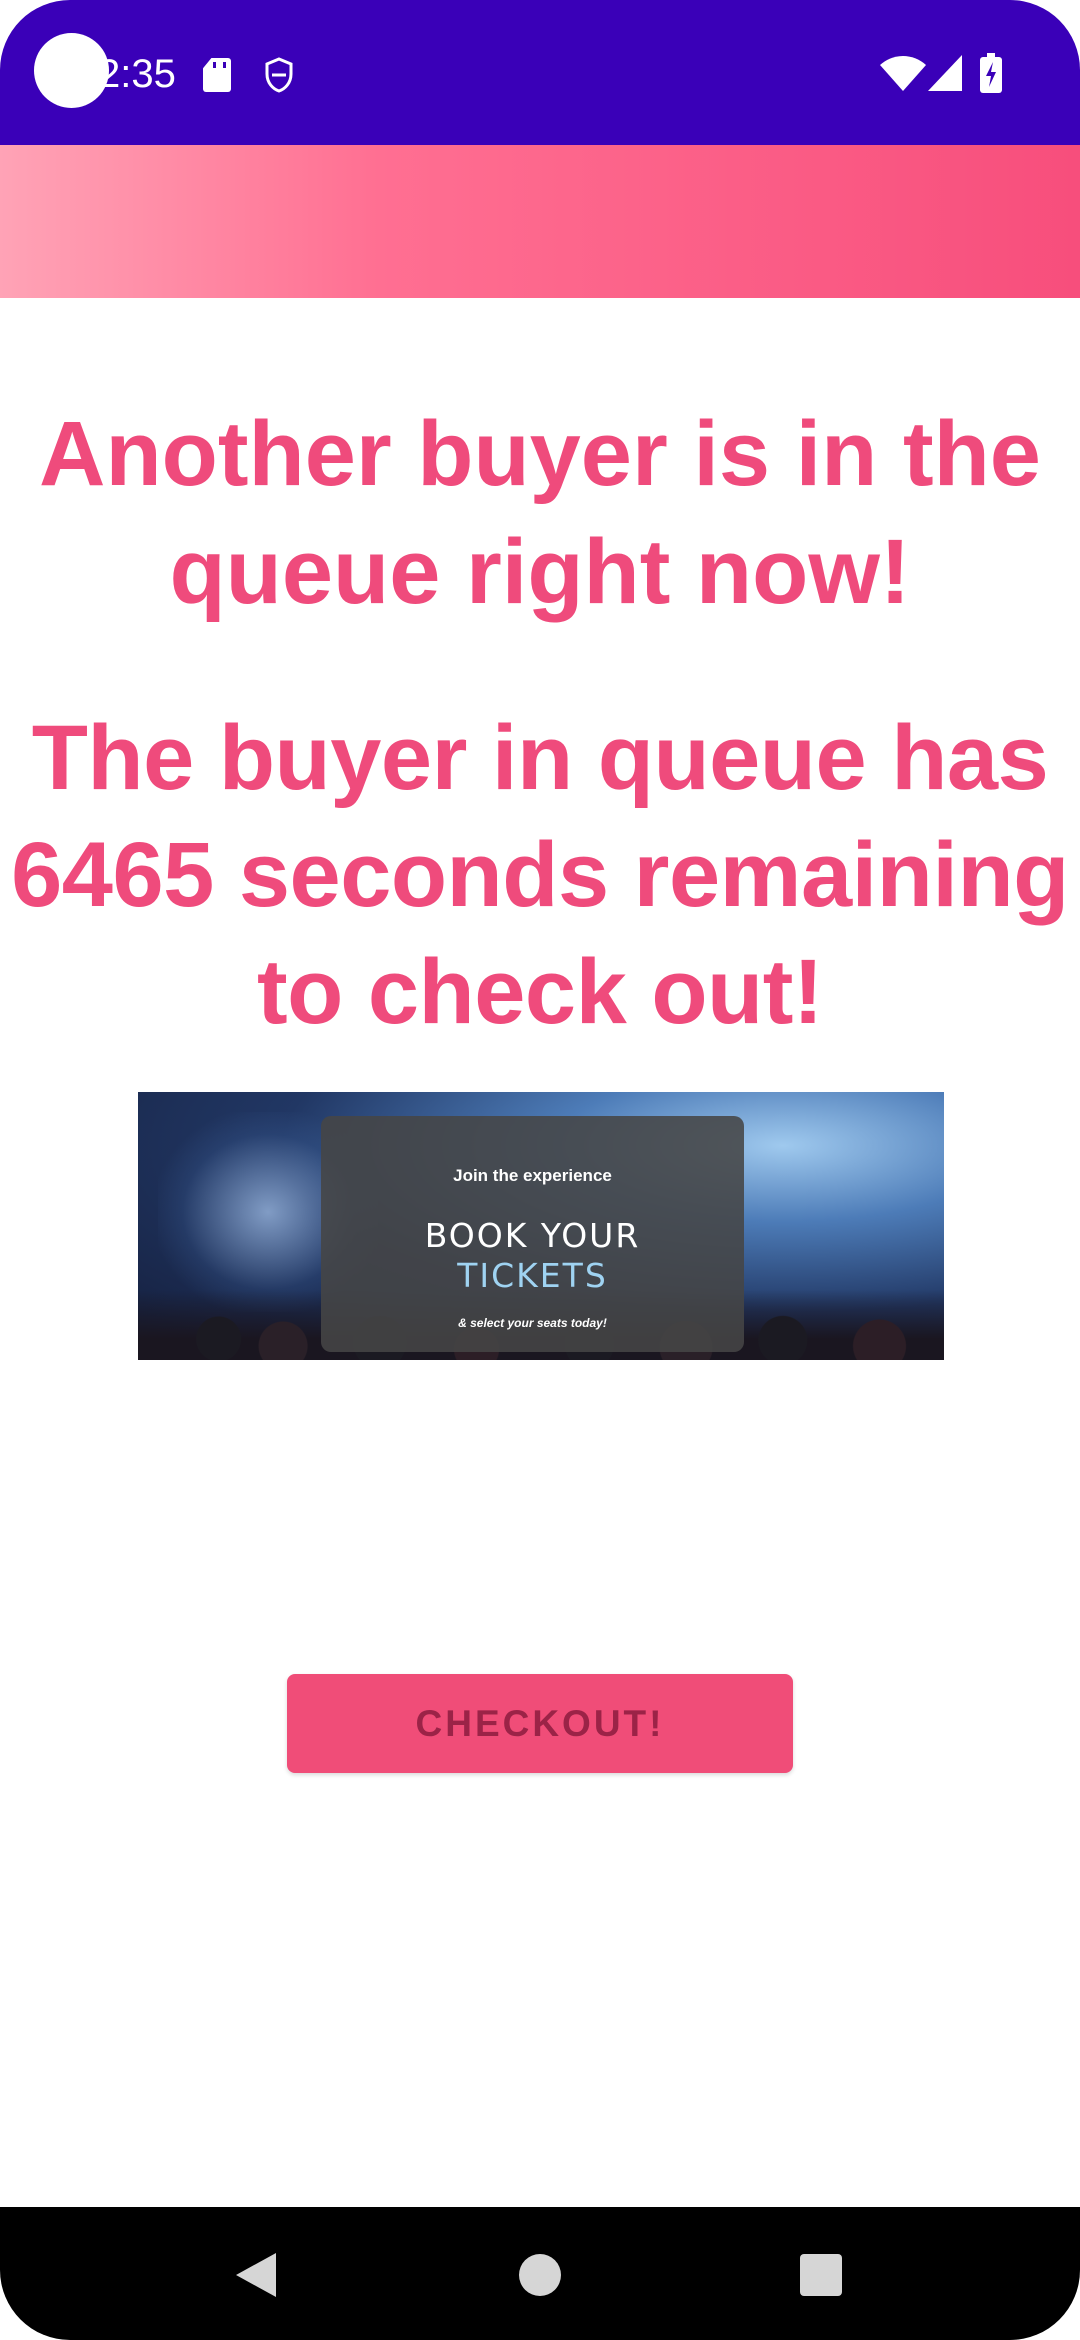 The height and width of the screenshot is (2340, 1080). What do you see at coordinates (256, 2275) in the screenshot?
I see `back-icon` at bounding box center [256, 2275].